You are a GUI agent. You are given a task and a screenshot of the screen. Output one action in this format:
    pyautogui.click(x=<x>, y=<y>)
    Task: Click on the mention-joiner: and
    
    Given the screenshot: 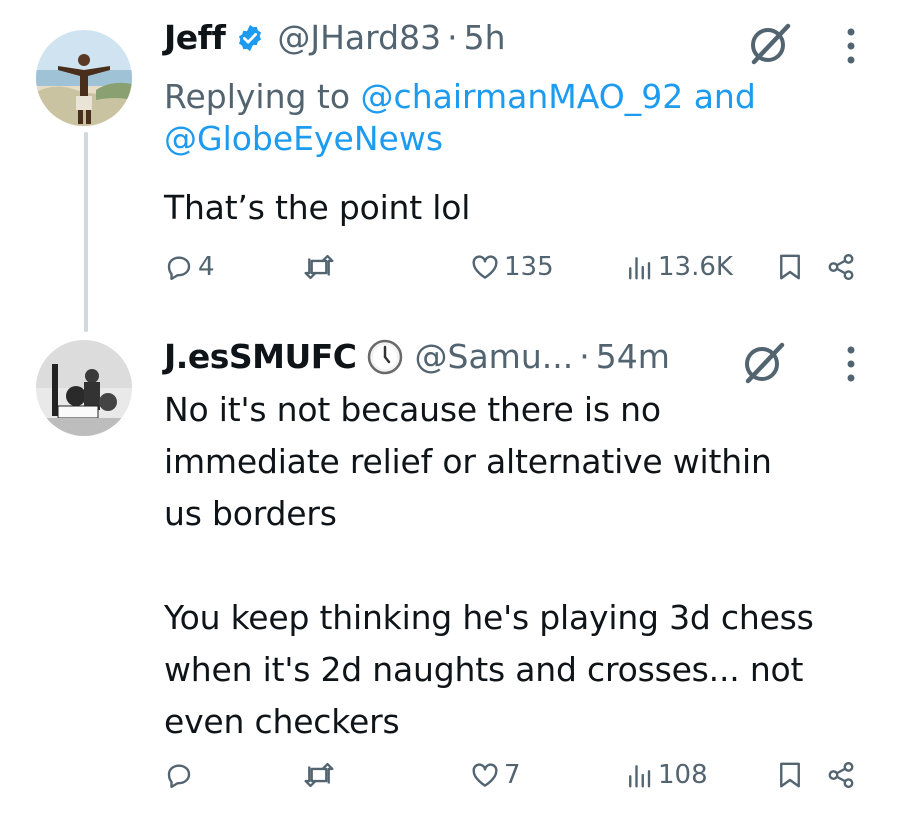 What is the action you would take?
    pyautogui.click(x=724, y=96)
    